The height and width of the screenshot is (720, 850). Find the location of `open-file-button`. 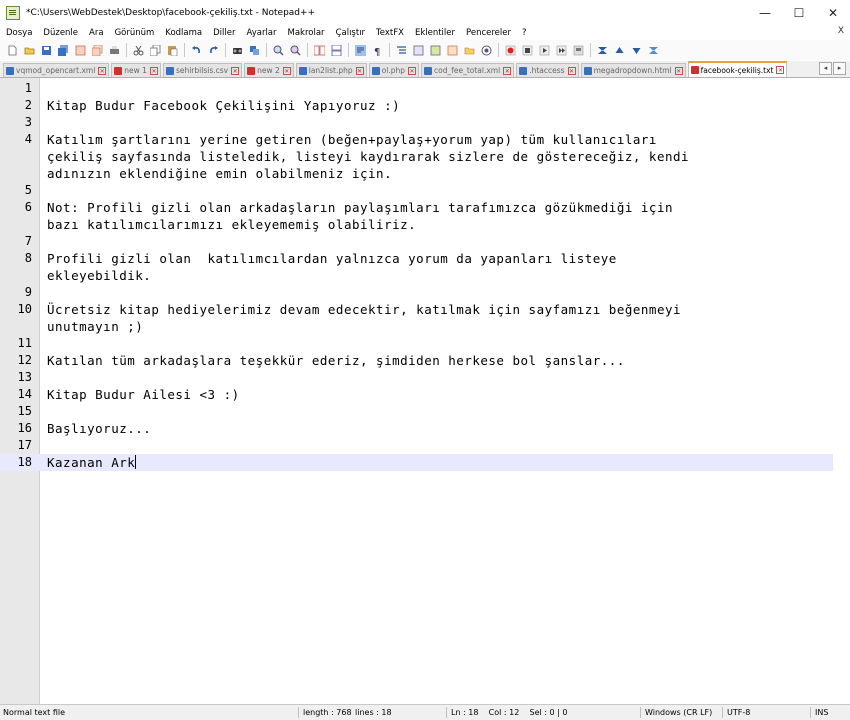

open-file-button is located at coordinates (29, 50).